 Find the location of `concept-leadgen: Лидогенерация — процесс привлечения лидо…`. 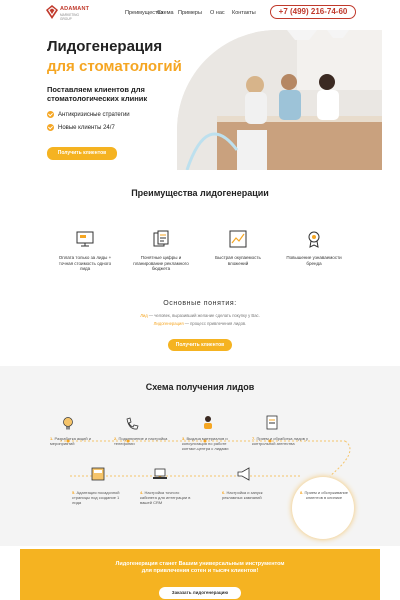

concept-leadgen: Лидогенерация — процесс привлечения лидо… is located at coordinates (200, 323).